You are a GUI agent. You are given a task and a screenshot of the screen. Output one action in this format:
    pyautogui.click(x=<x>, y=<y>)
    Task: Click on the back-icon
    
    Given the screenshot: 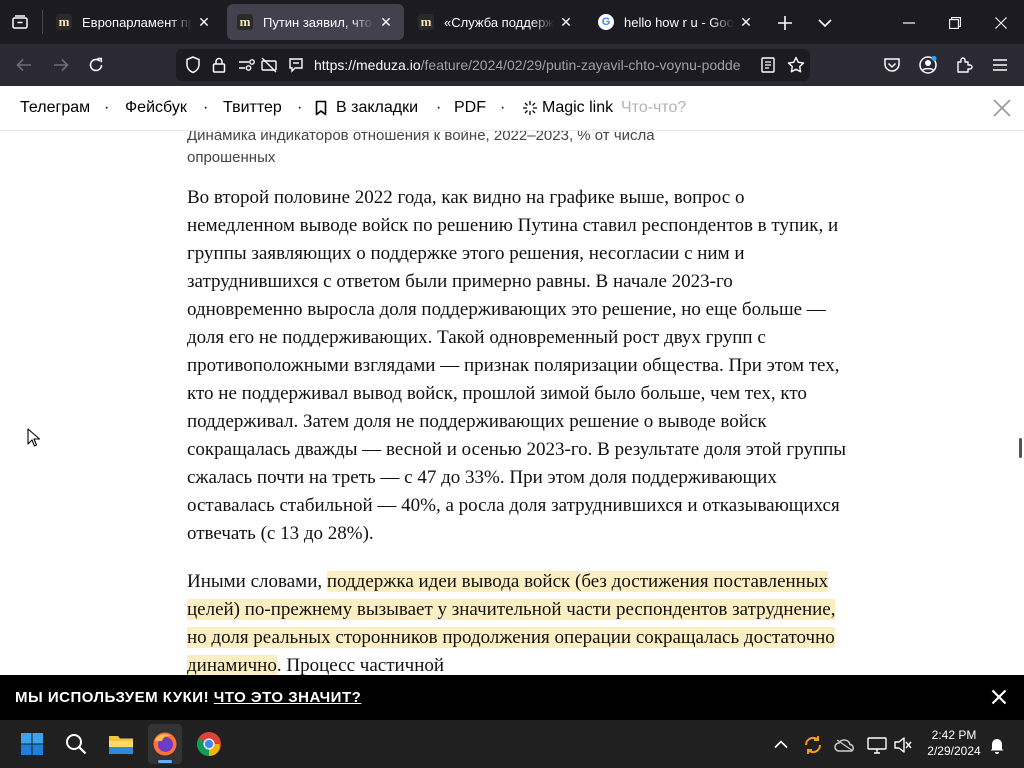 What is the action you would take?
    pyautogui.click(x=24, y=65)
    